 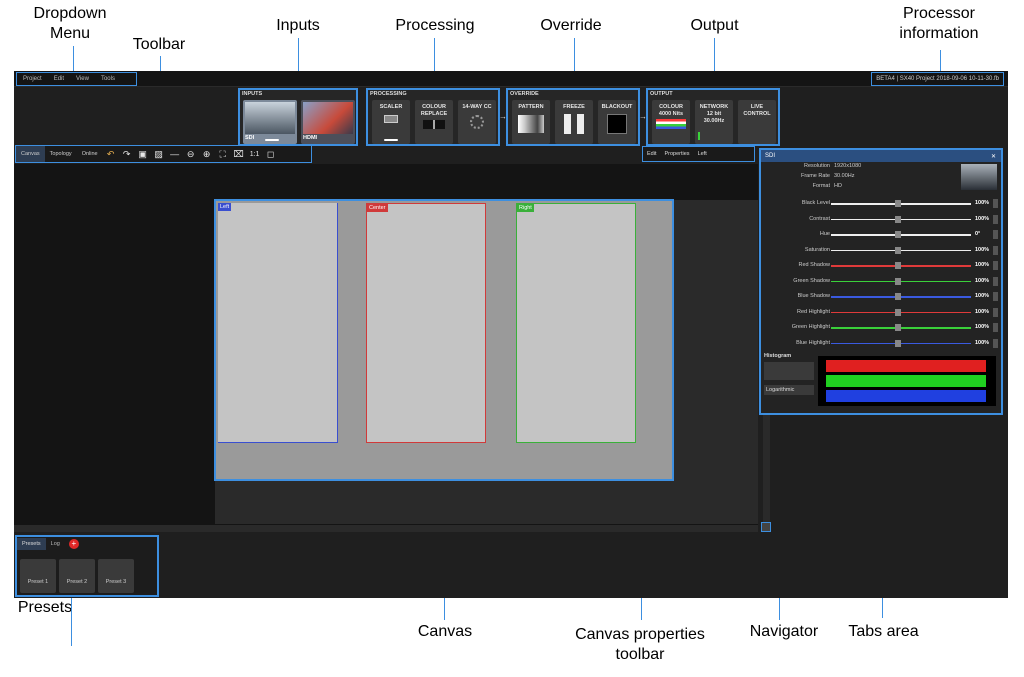 I want to click on colour-bars-icon, so click(x=671, y=124).